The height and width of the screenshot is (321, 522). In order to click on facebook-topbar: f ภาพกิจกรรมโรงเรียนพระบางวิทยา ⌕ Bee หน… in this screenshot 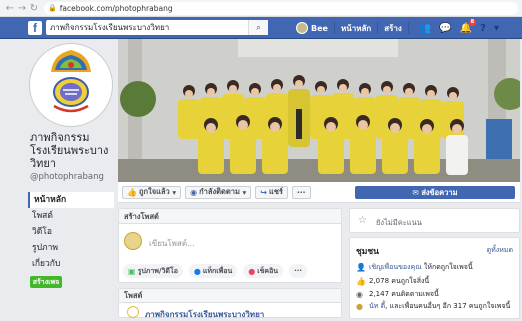, I will do `click(261, 28)`.